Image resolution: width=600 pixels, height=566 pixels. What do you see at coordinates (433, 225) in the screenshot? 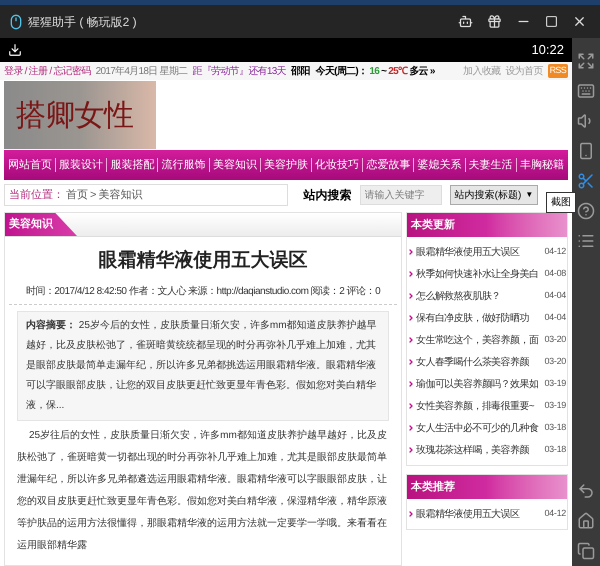
I see `sidebar-panel-title: 本类更新` at bounding box center [433, 225].